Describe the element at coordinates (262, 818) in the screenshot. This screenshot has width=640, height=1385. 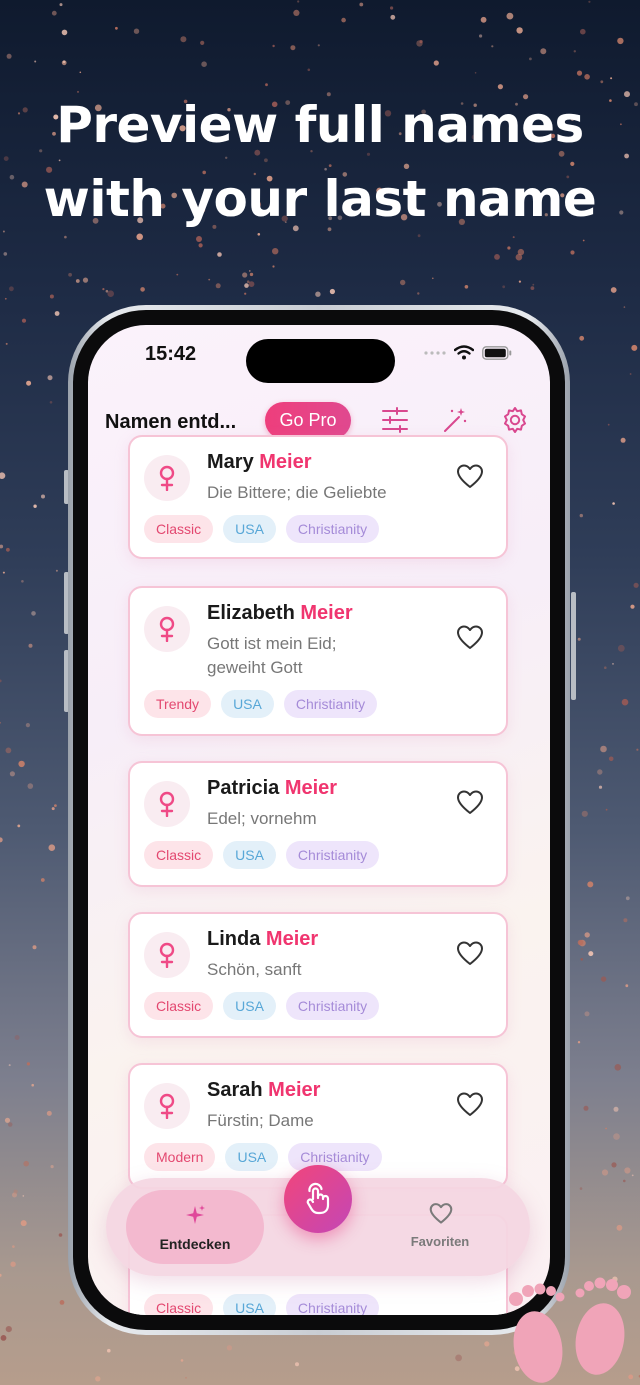
I see `name-meaning: Edel; vornehm` at that location.